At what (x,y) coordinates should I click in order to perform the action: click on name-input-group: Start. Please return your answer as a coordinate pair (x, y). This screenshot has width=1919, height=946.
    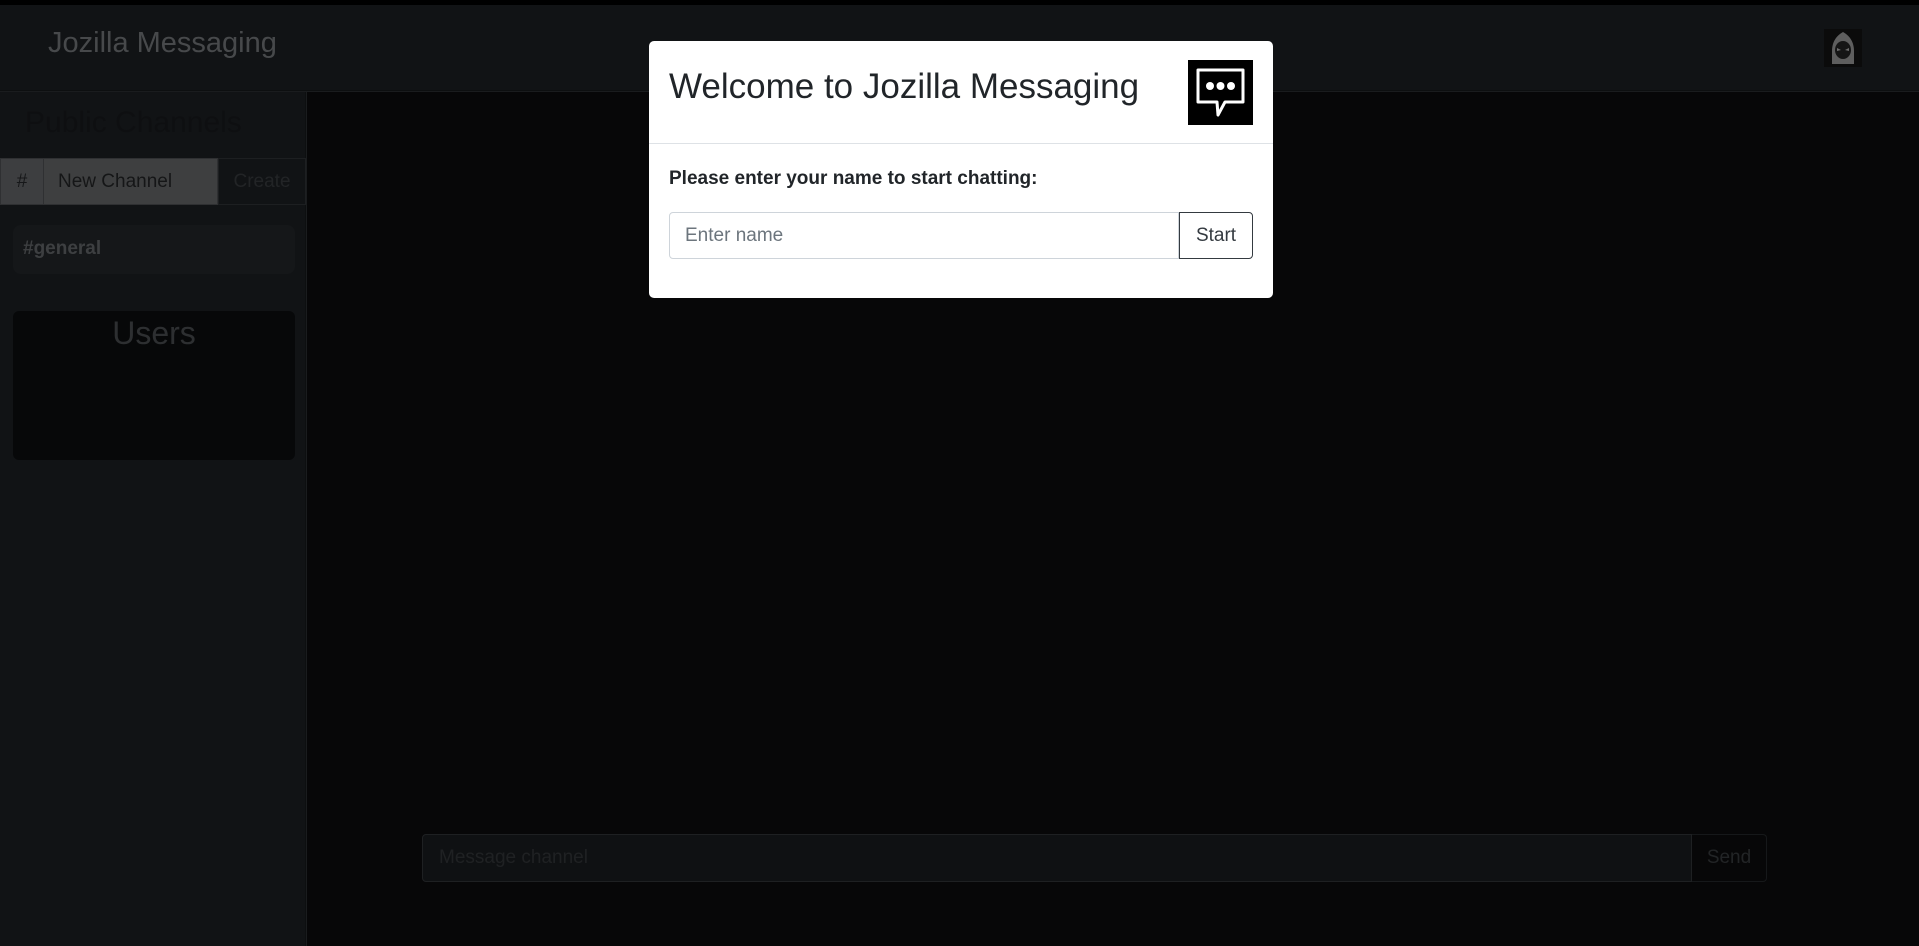
    Looking at the image, I should click on (961, 235).